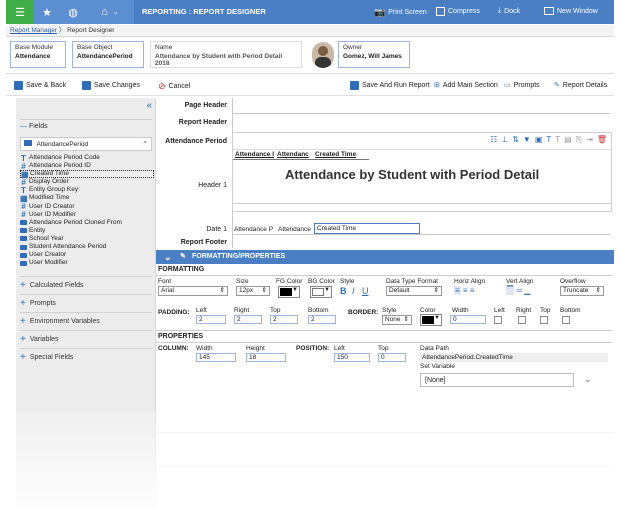  Describe the element at coordinates (193, 185) in the screenshot. I see `band-header-1: Header 1` at that location.